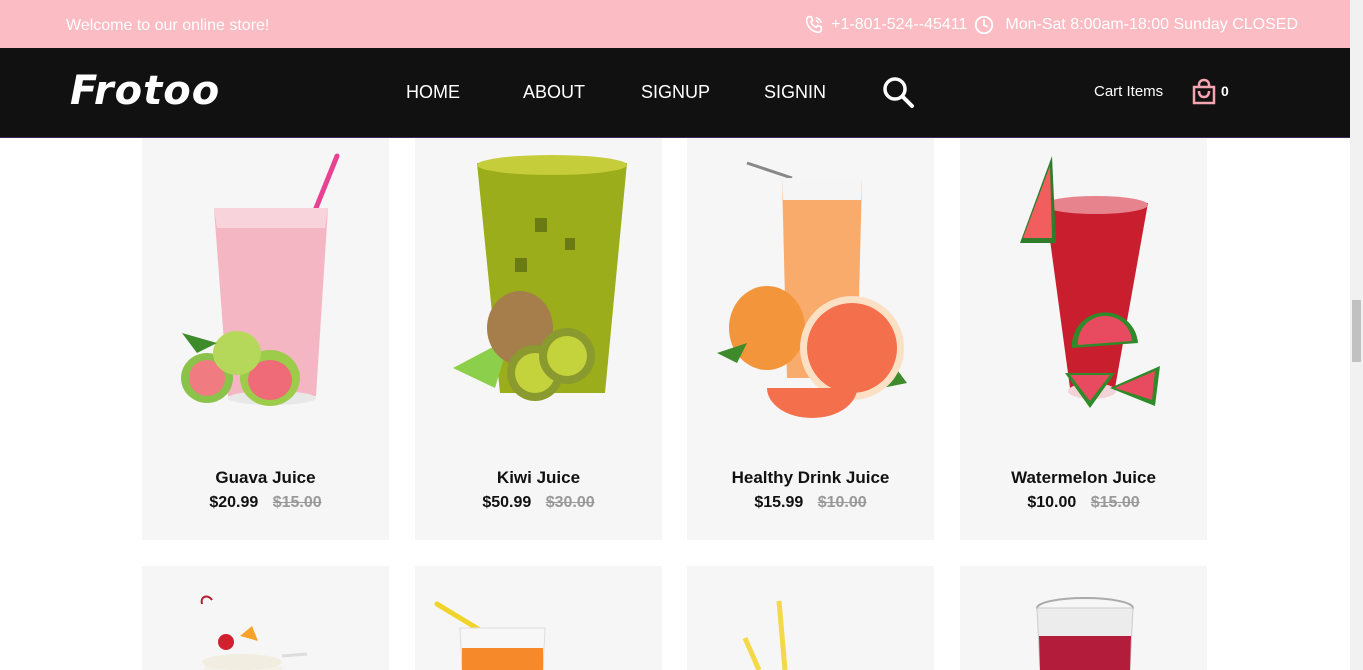 This screenshot has width=1363, height=670. Describe the element at coordinates (168, 25) in the screenshot. I see `welcome-text: Welcome to our online store!` at that location.